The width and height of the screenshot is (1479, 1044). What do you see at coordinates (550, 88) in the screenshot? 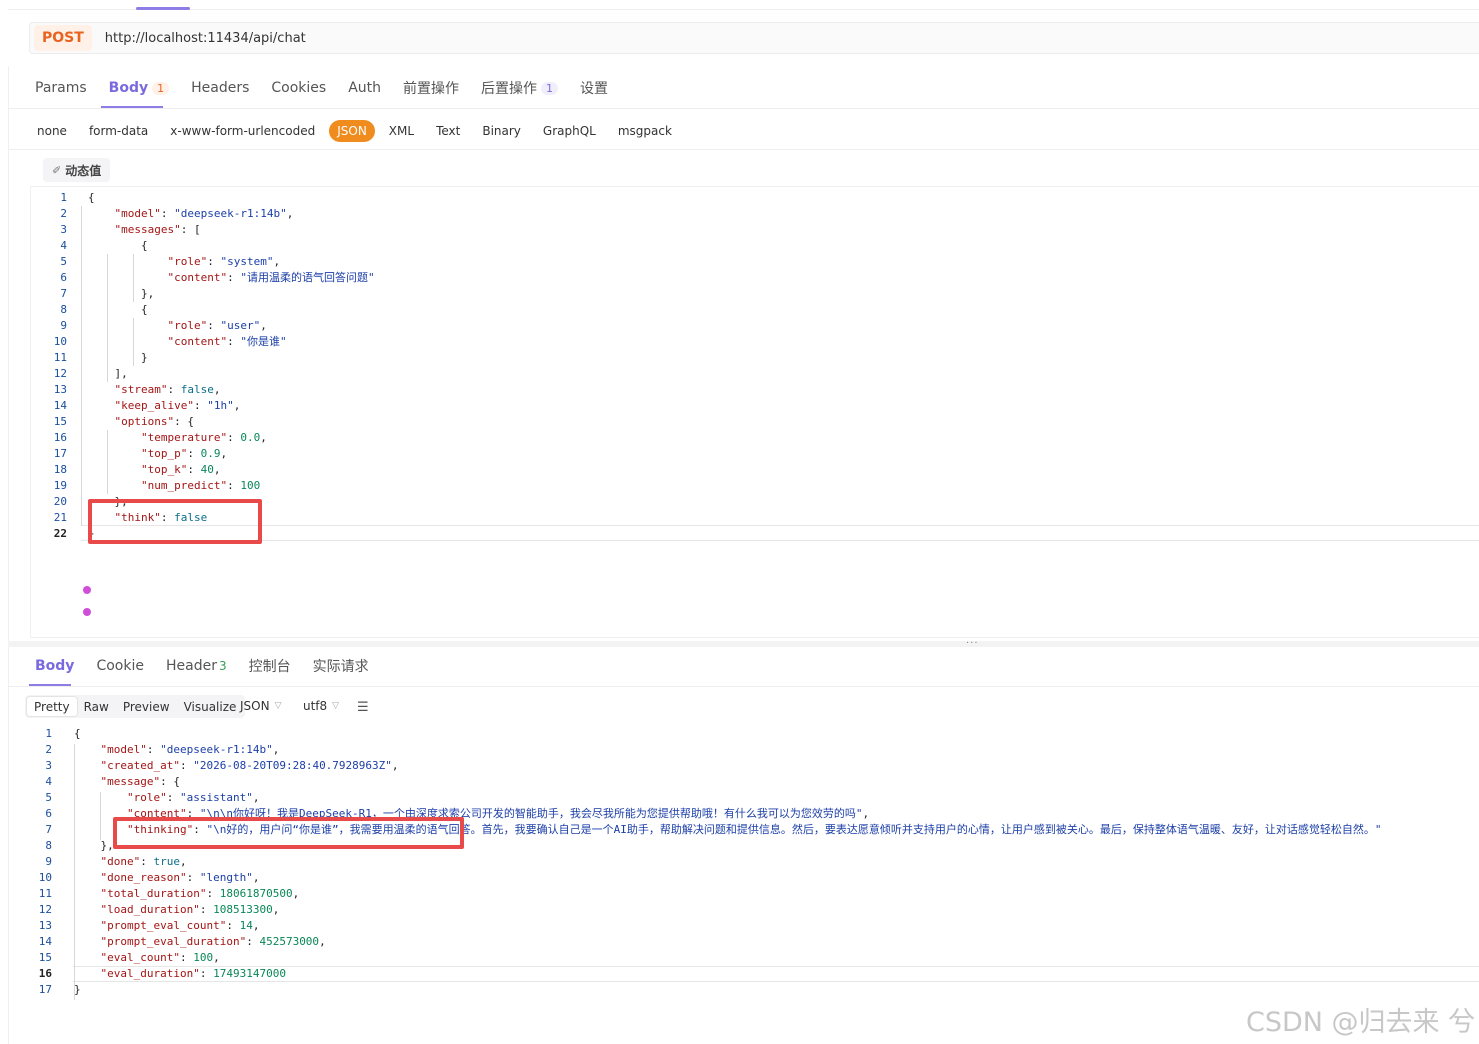
I see `tab-count-badge: 1` at bounding box center [550, 88].